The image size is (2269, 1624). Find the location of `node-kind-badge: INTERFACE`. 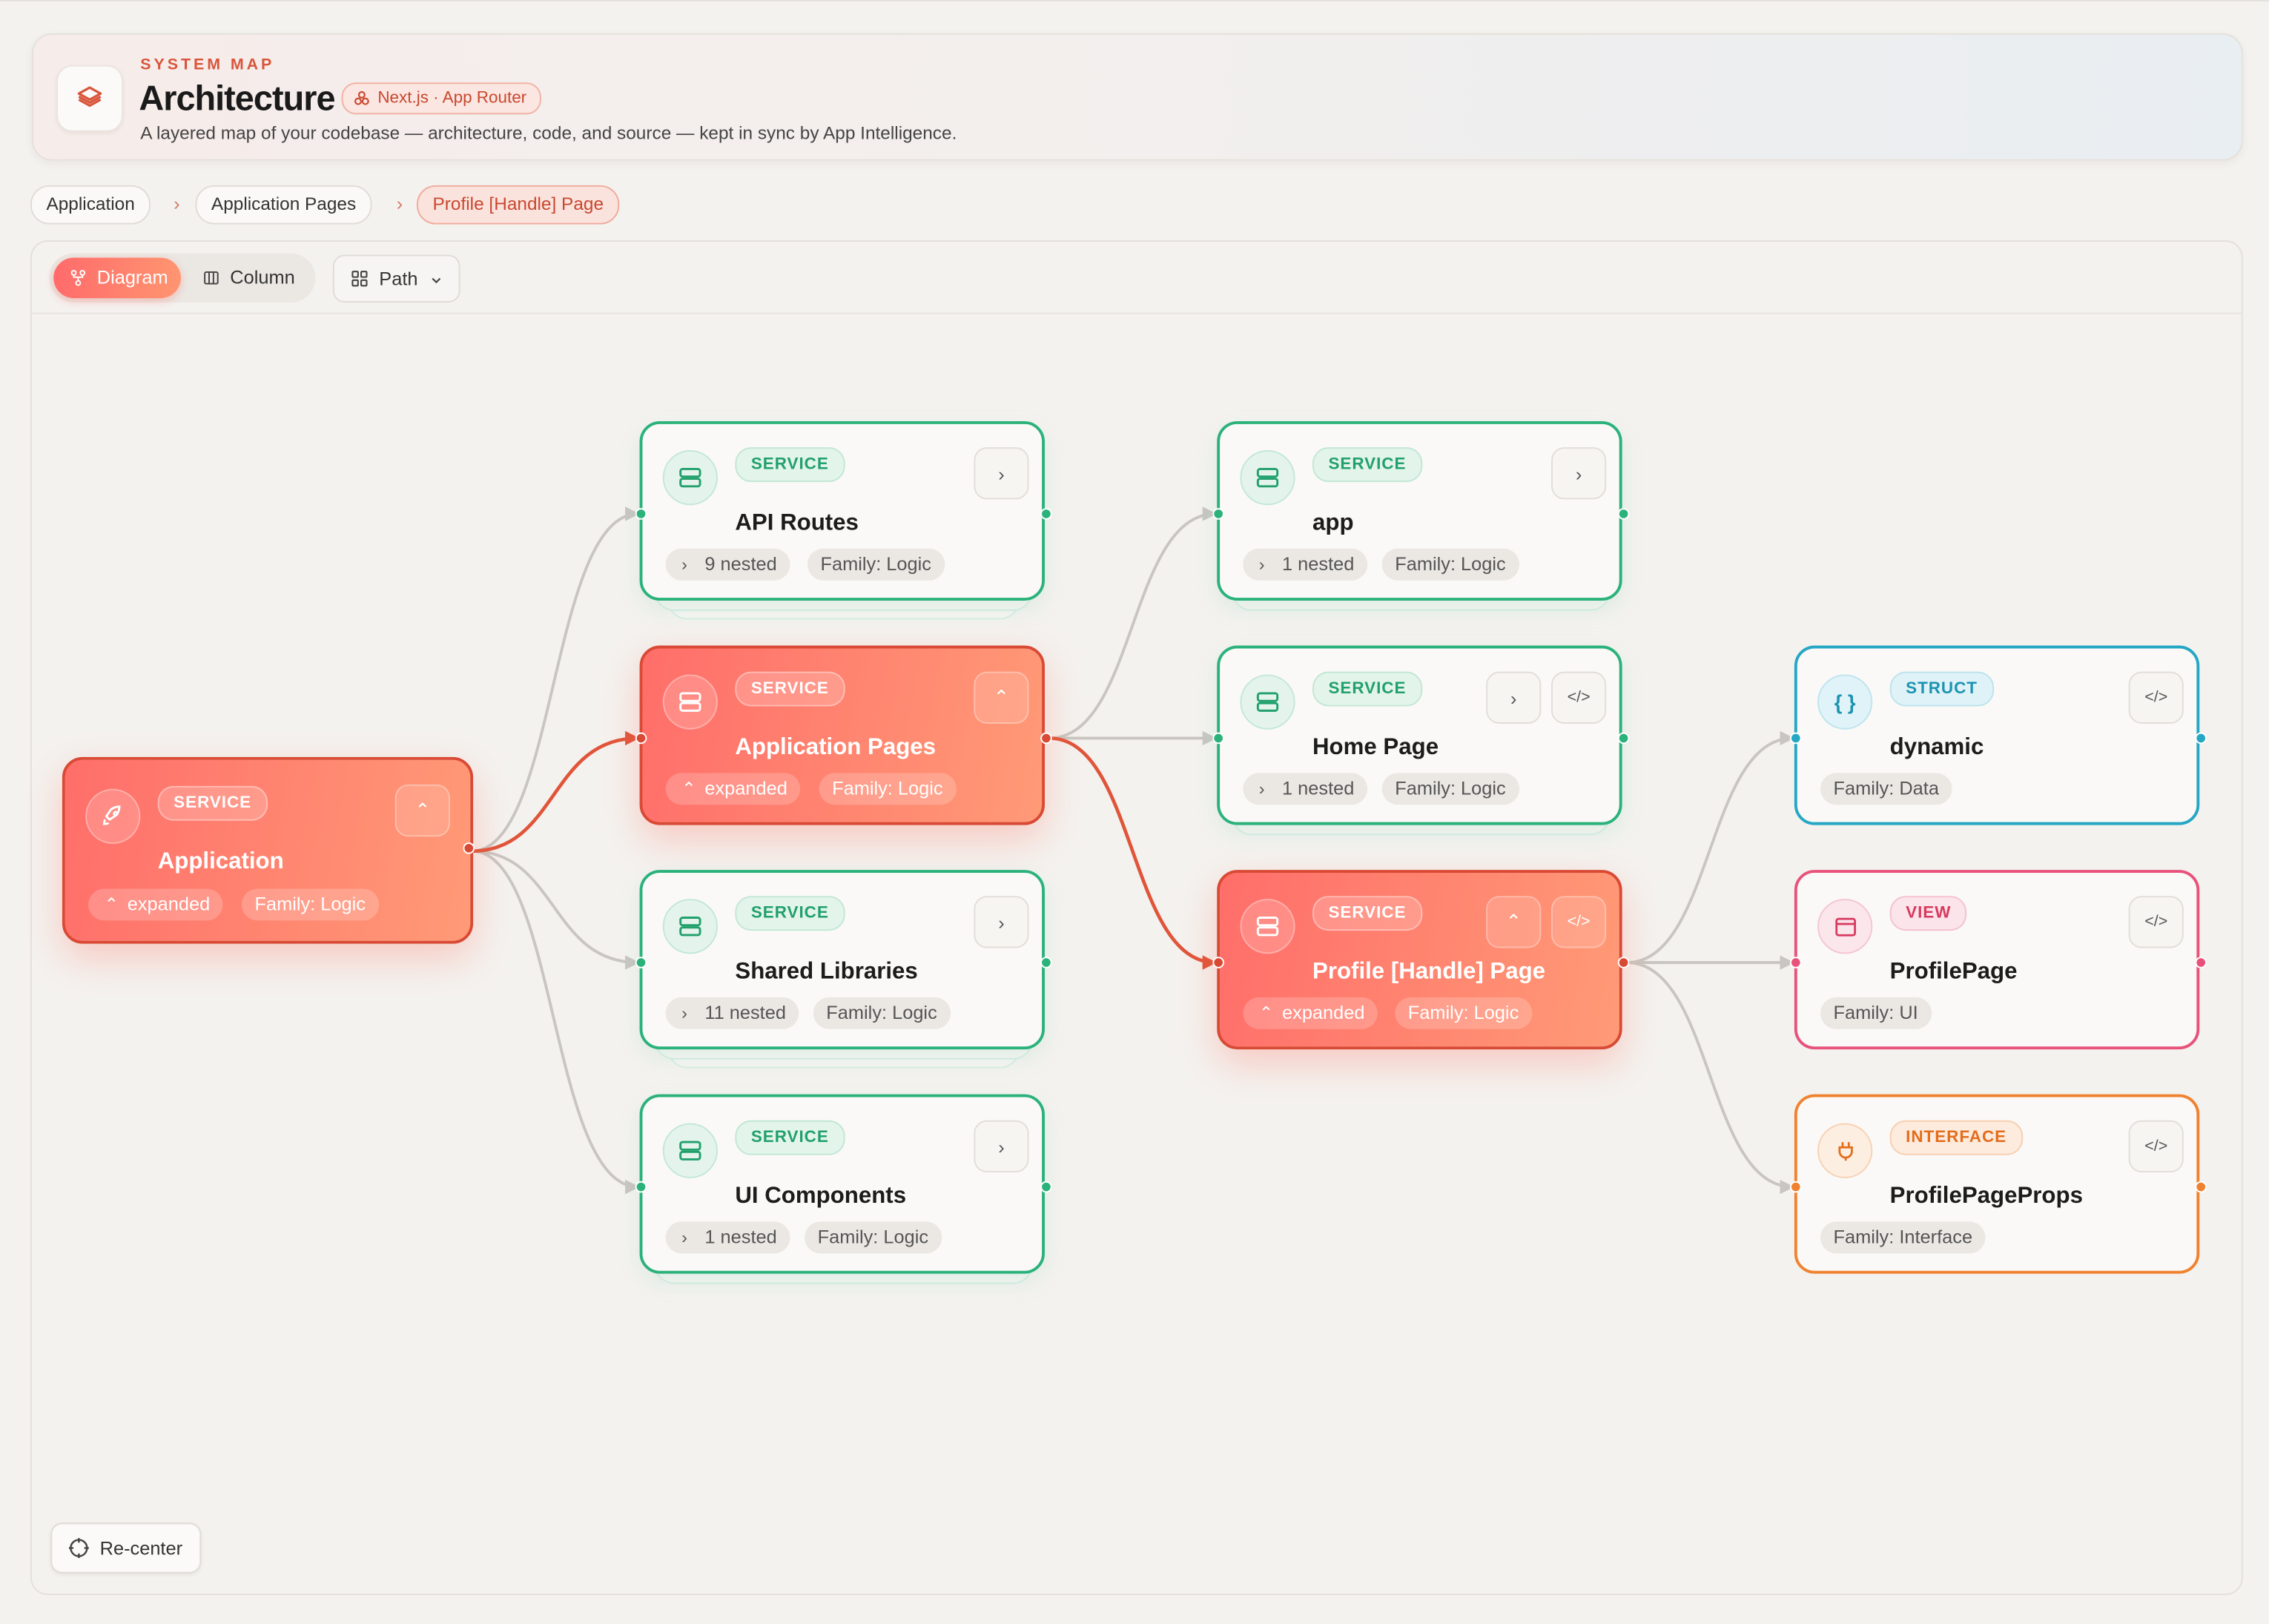

node-kind-badge: INTERFACE is located at coordinates (1956, 1137).